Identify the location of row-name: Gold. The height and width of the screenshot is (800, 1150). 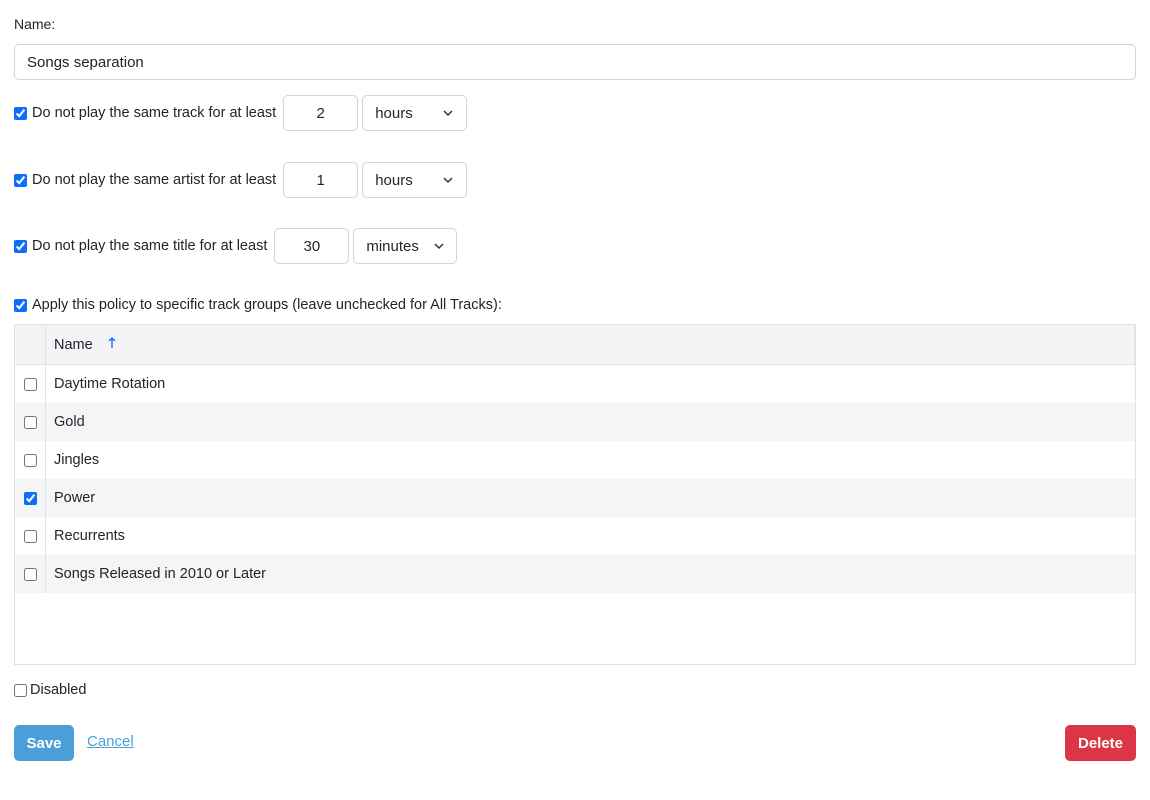
(69, 422).